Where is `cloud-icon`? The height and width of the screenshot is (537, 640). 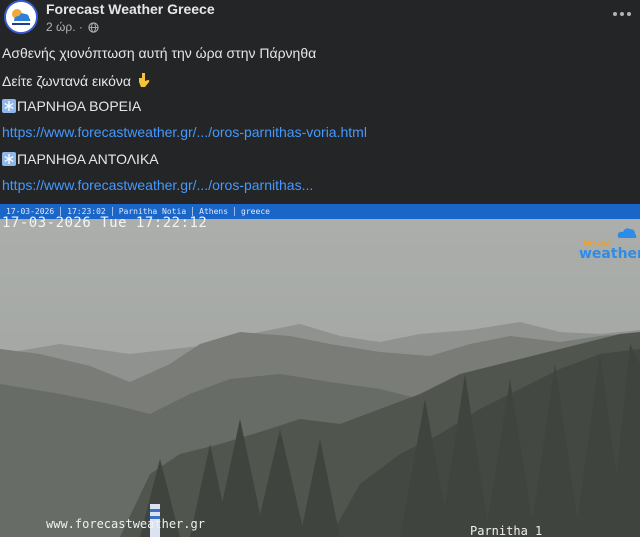
cloud-icon is located at coordinates (627, 233).